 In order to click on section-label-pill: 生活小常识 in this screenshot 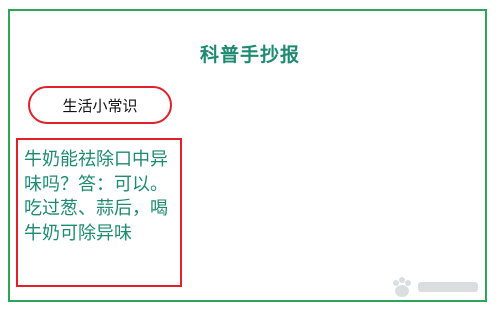, I will do `click(100, 105)`.